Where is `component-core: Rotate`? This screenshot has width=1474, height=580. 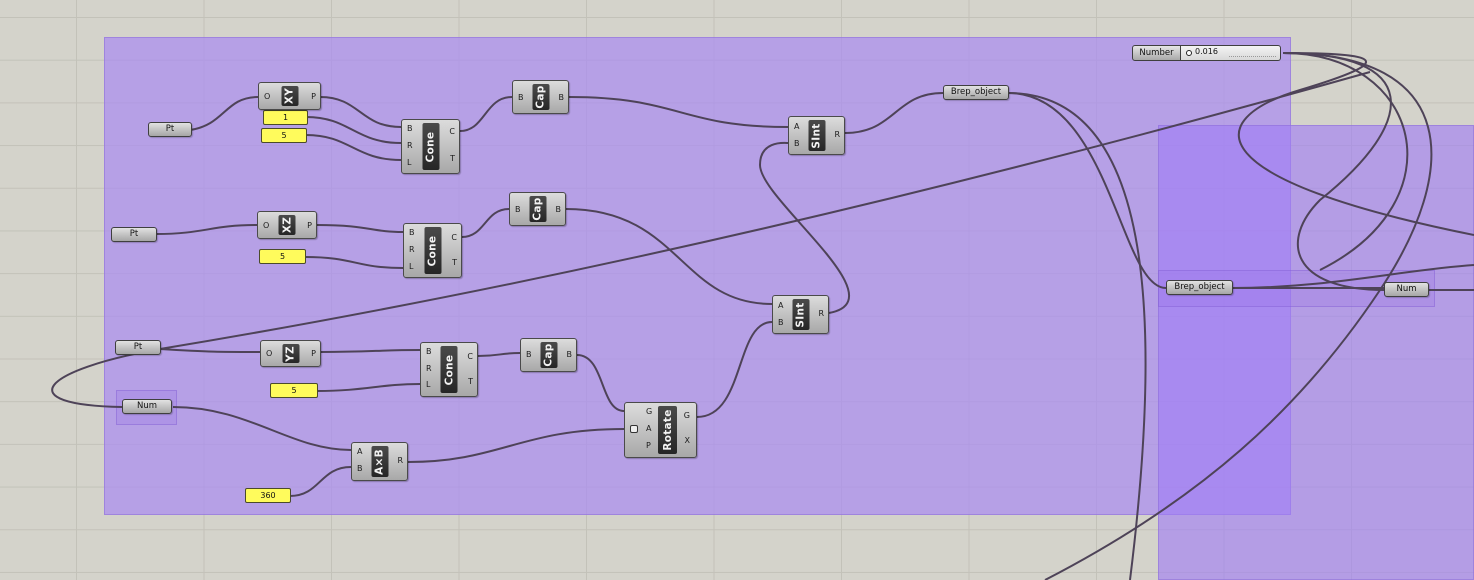 component-core: Rotate is located at coordinates (667, 430).